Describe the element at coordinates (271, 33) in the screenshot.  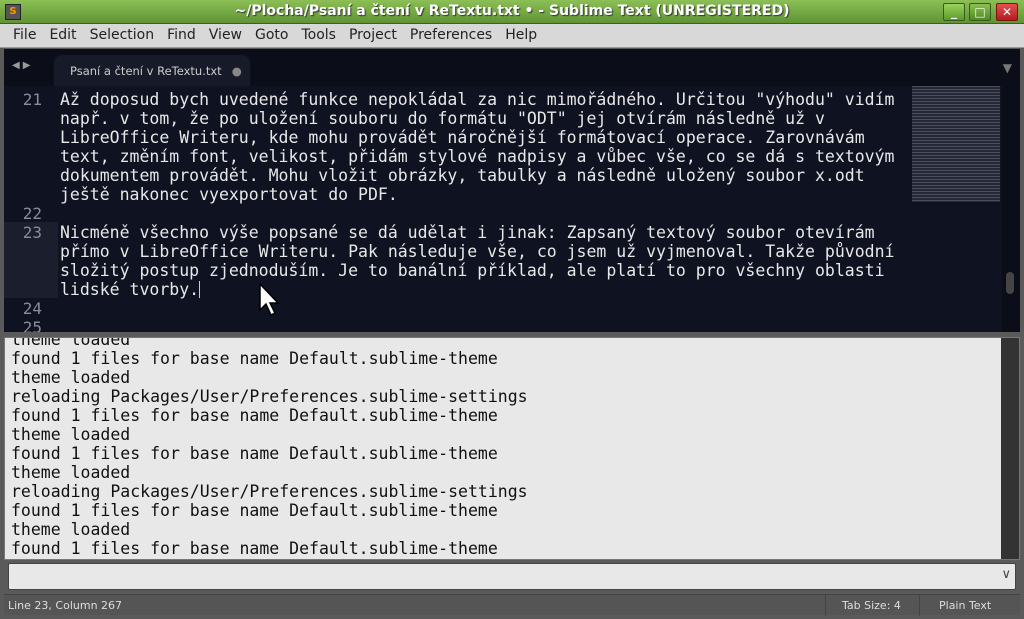
I see `menu-goto: Goto` at that location.